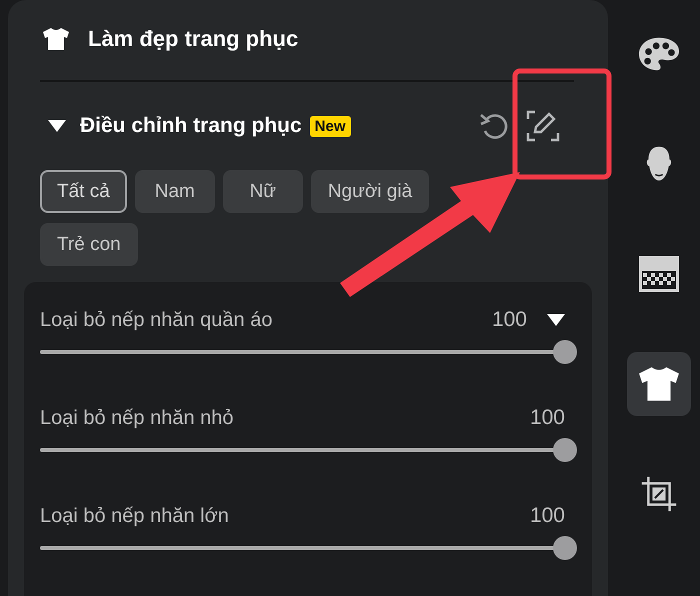 The image size is (700, 596). What do you see at coordinates (174, 191) in the screenshot?
I see `filter-chip: Nam` at bounding box center [174, 191].